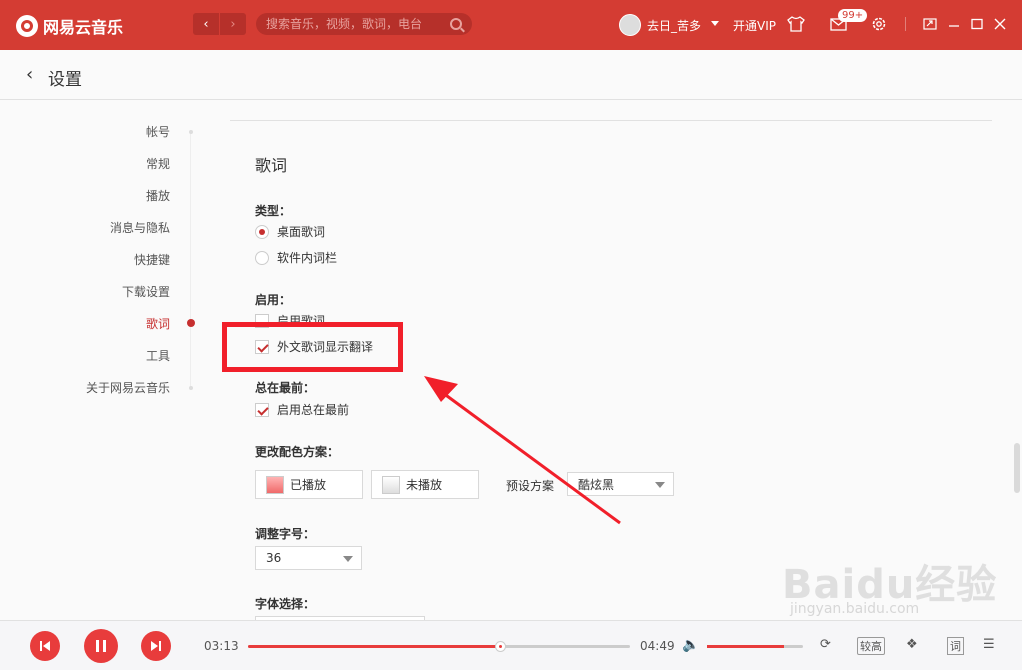 This screenshot has height=670, width=1022. Describe the element at coordinates (630, 25) in the screenshot. I see `avatar` at that location.